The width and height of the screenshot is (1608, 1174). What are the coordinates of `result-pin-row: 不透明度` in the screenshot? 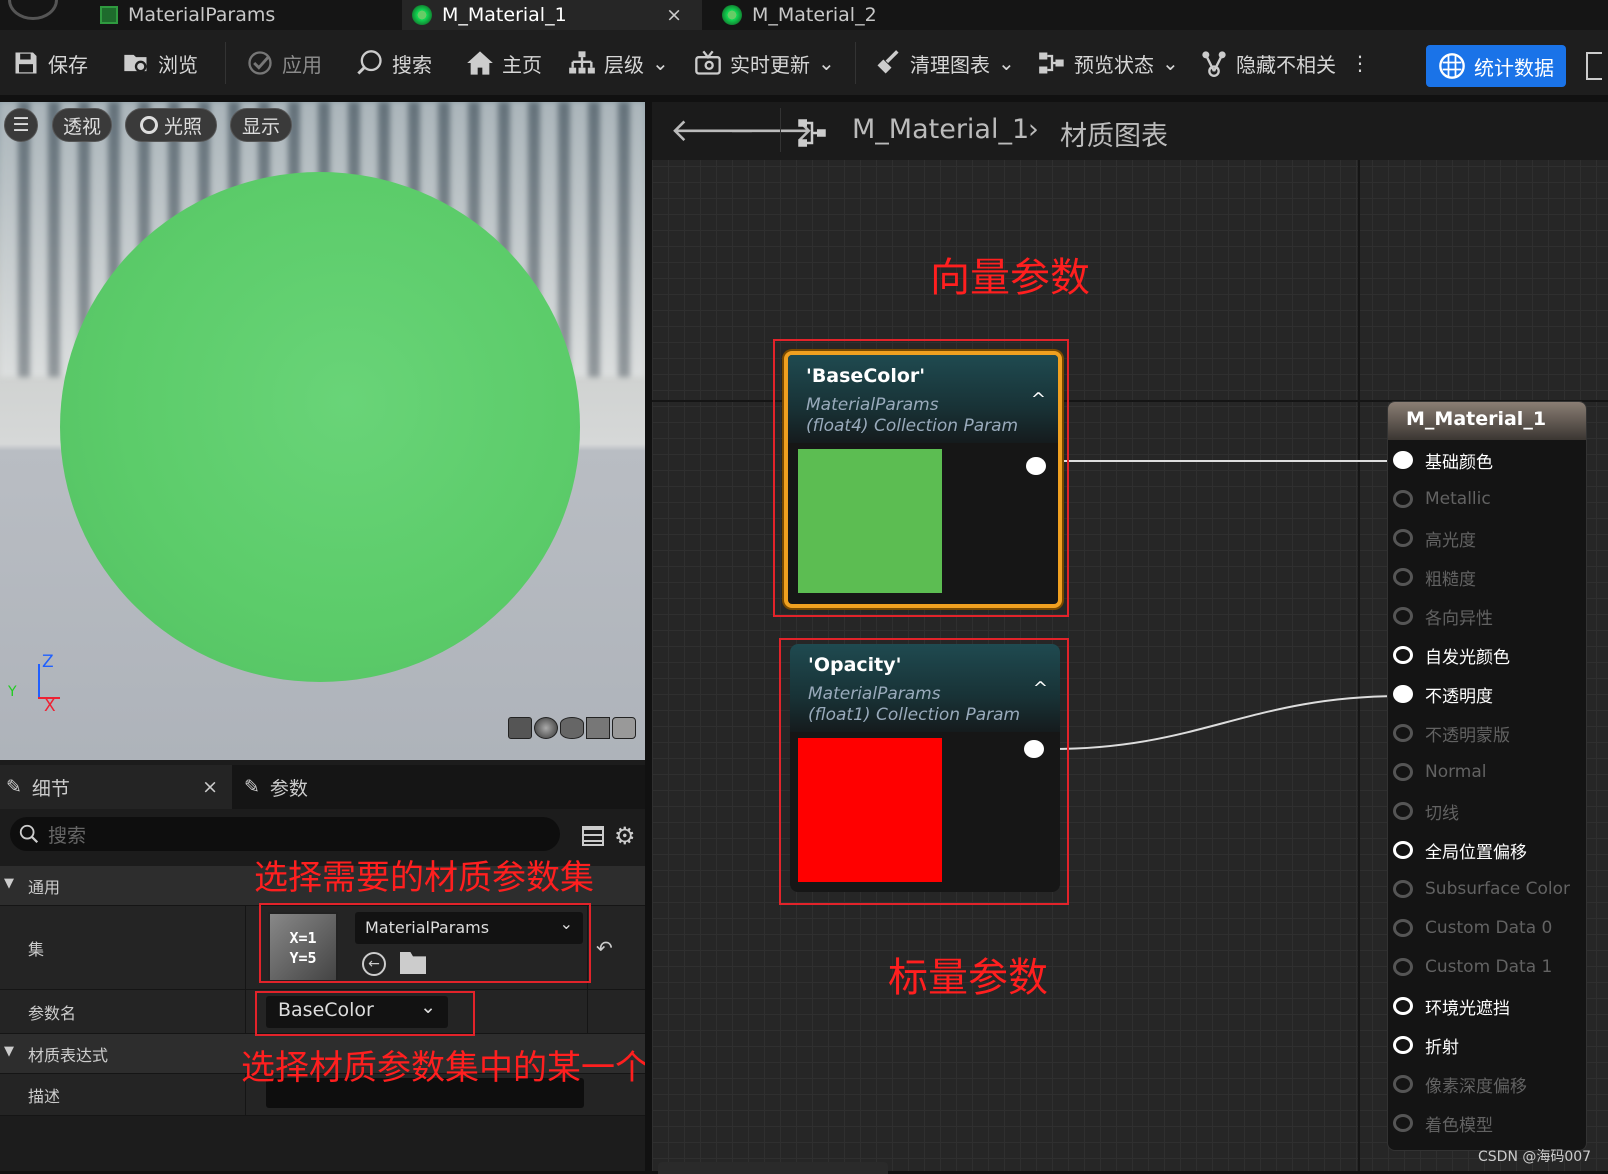 It's located at (1443, 694).